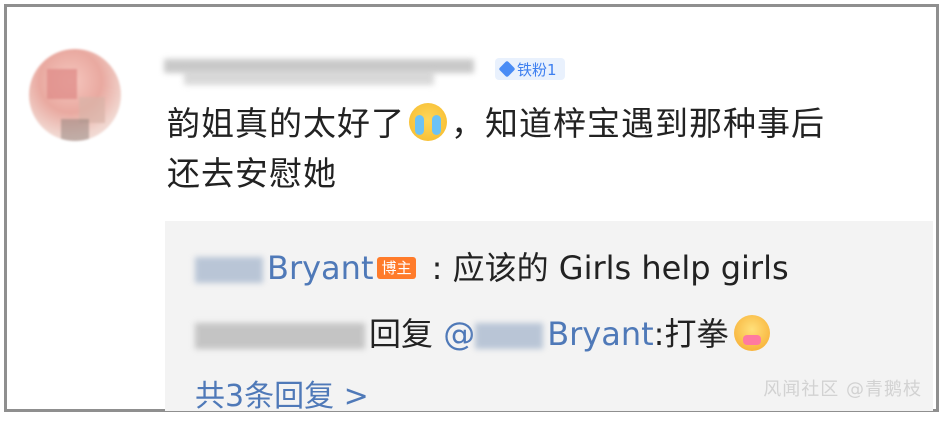  What do you see at coordinates (282, 393) in the screenshot?
I see `more-replies-link: 共3条回复 >` at bounding box center [282, 393].